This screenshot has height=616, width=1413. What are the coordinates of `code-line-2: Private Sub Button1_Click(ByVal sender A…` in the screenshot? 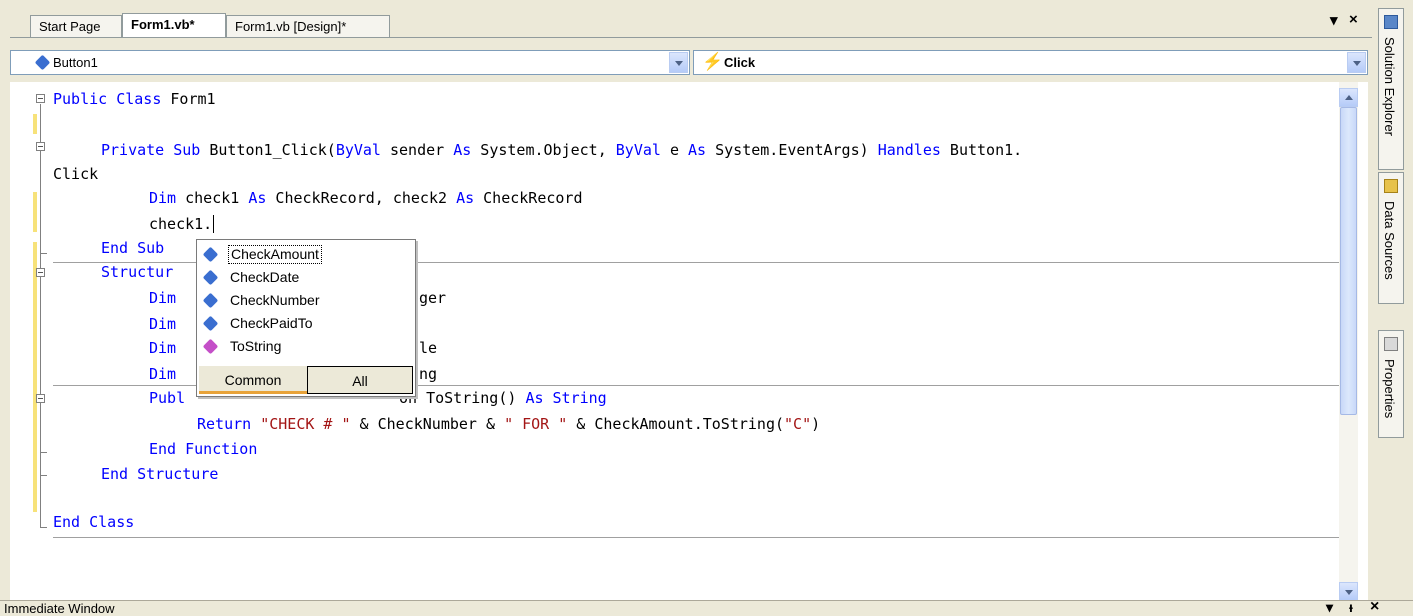 It's located at (562, 150).